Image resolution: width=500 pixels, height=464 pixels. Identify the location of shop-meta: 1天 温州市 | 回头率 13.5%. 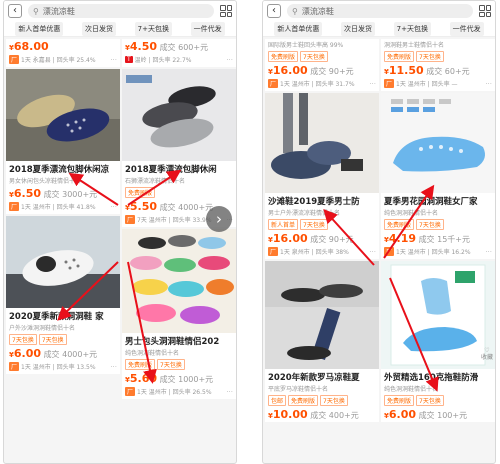
(58, 367).